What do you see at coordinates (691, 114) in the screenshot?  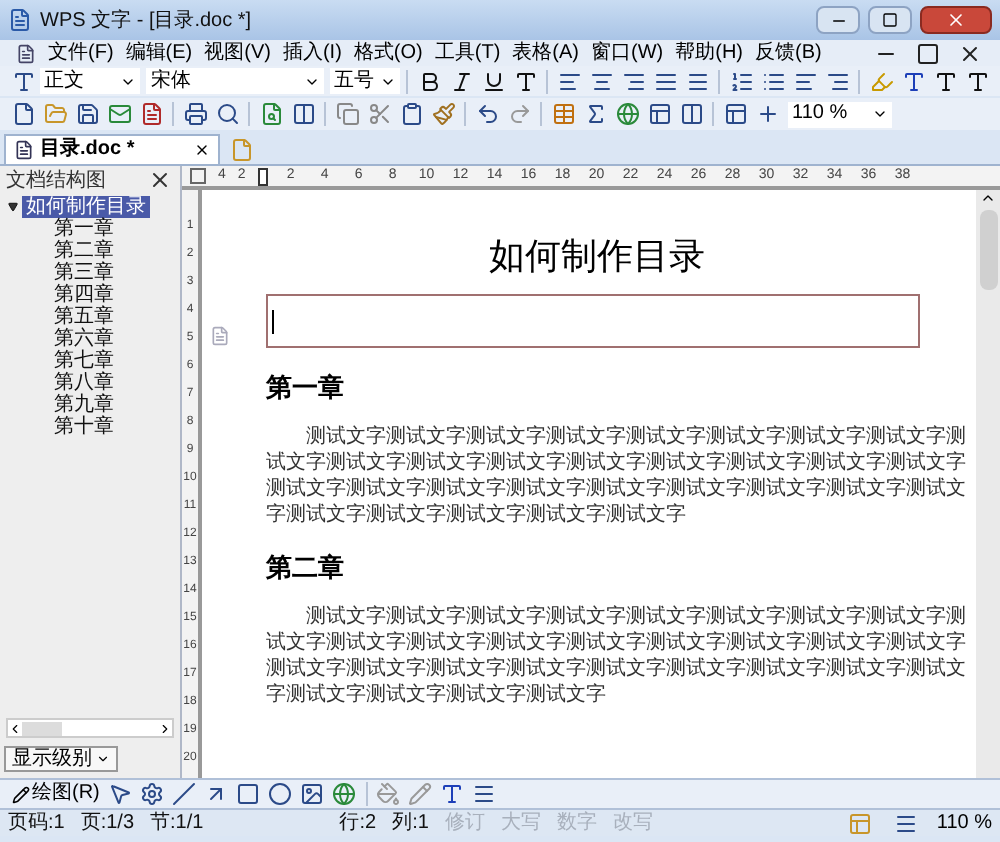 I see `columns-icon` at bounding box center [691, 114].